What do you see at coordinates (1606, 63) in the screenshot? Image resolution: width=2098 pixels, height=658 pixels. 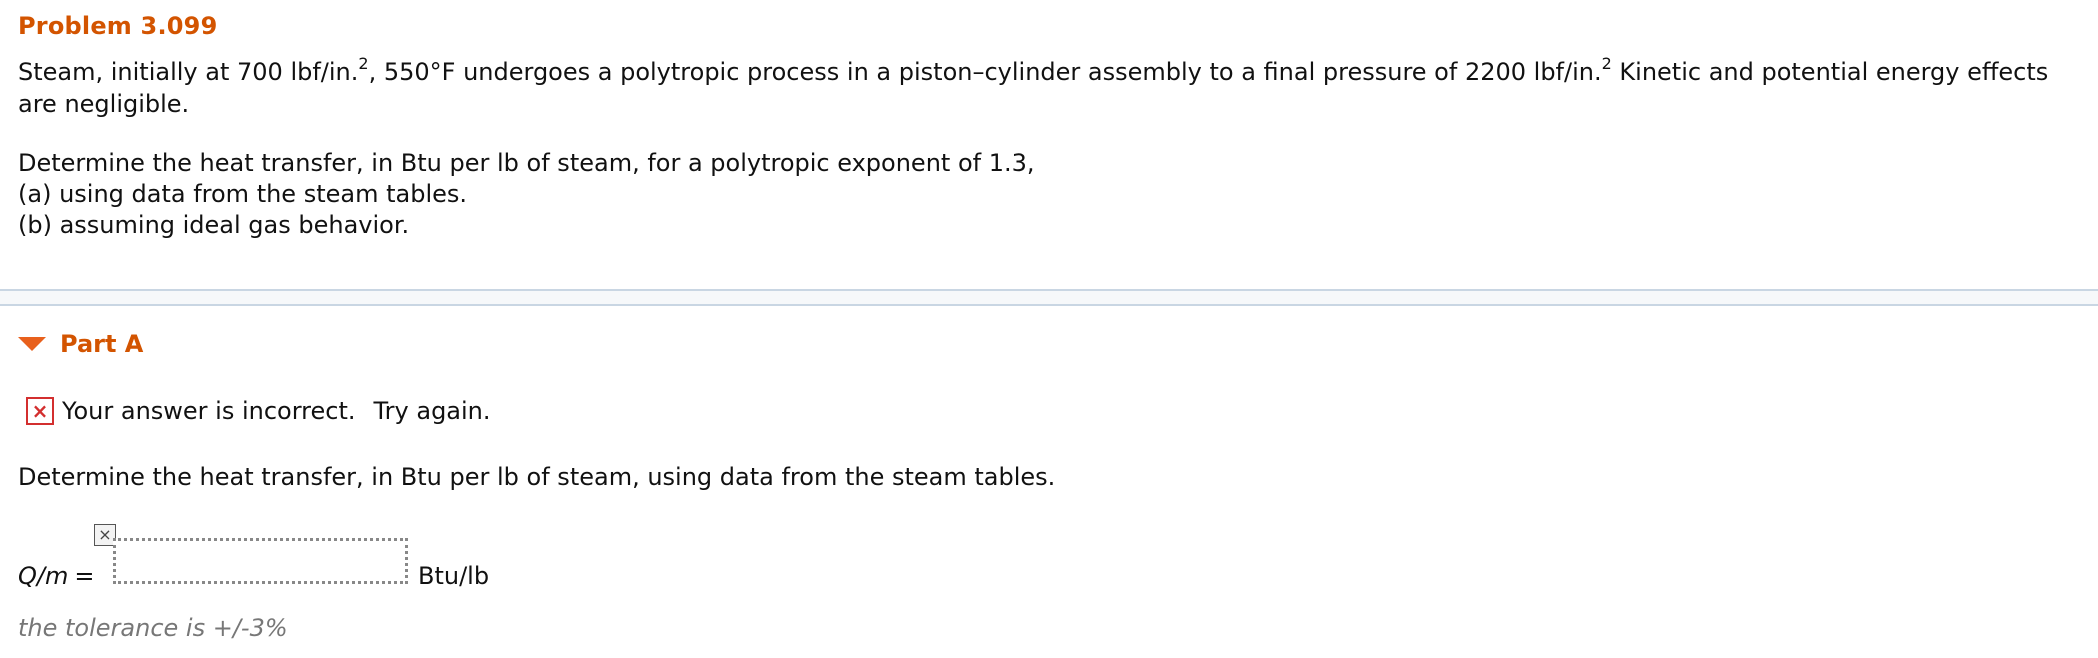 I see `statement-superscript-2: 2` at bounding box center [1606, 63].